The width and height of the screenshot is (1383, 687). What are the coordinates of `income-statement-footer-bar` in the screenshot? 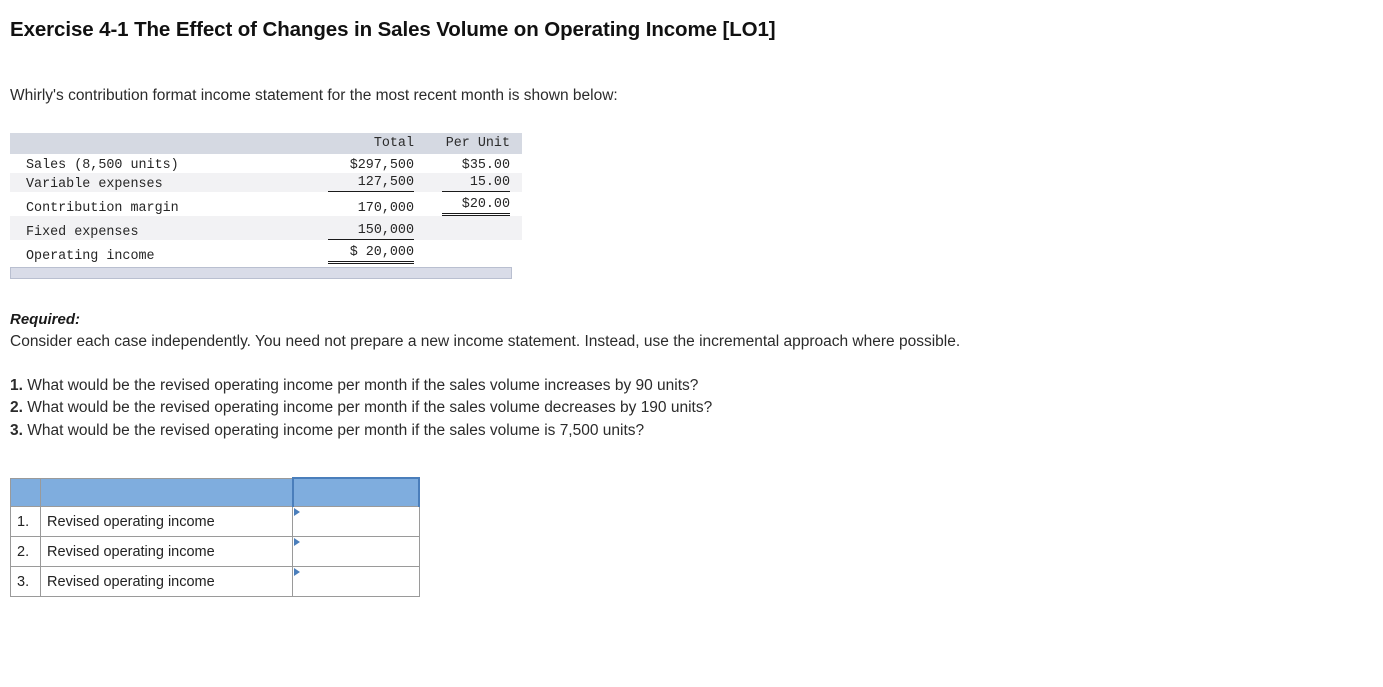 It's located at (261, 272).